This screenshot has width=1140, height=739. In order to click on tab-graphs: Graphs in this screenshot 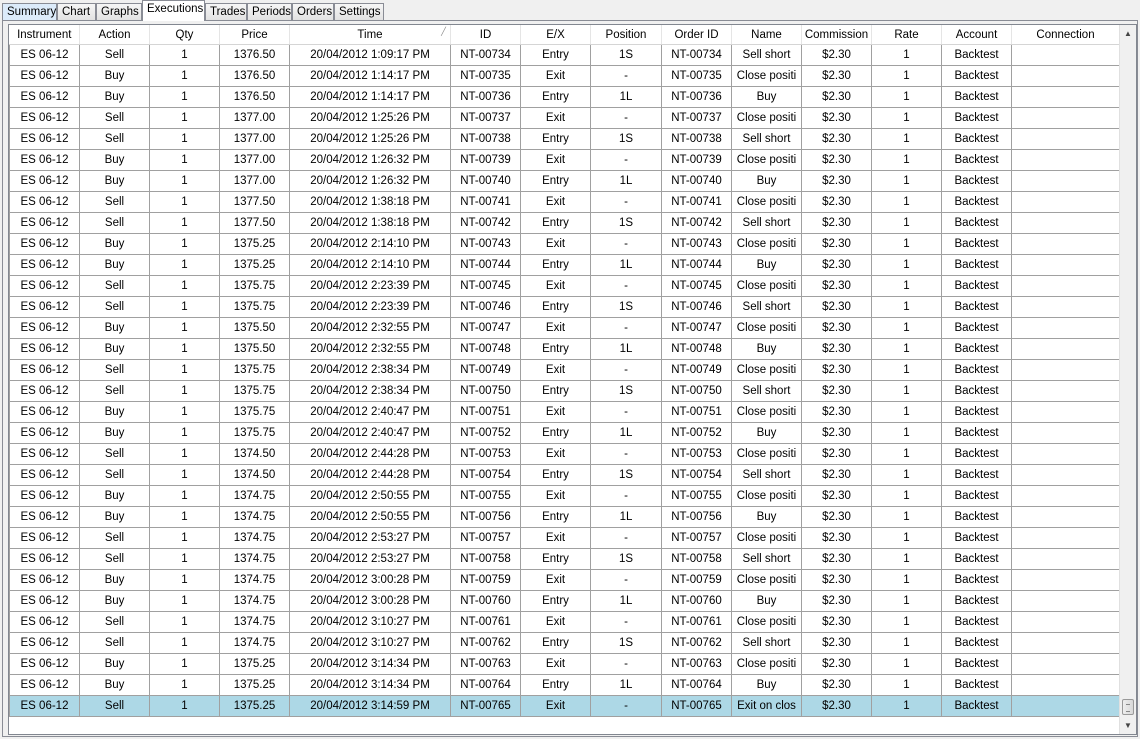, I will do `click(119, 11)`.